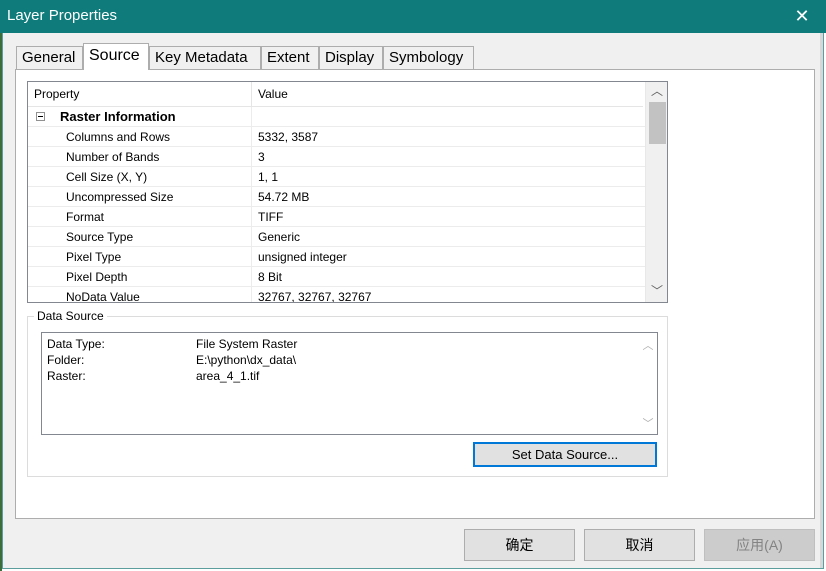 The image size is (826, 571). Describe the element at coordinates (247, 344) in the screenshot. I see `data-type-value: File System Raster` at that location.